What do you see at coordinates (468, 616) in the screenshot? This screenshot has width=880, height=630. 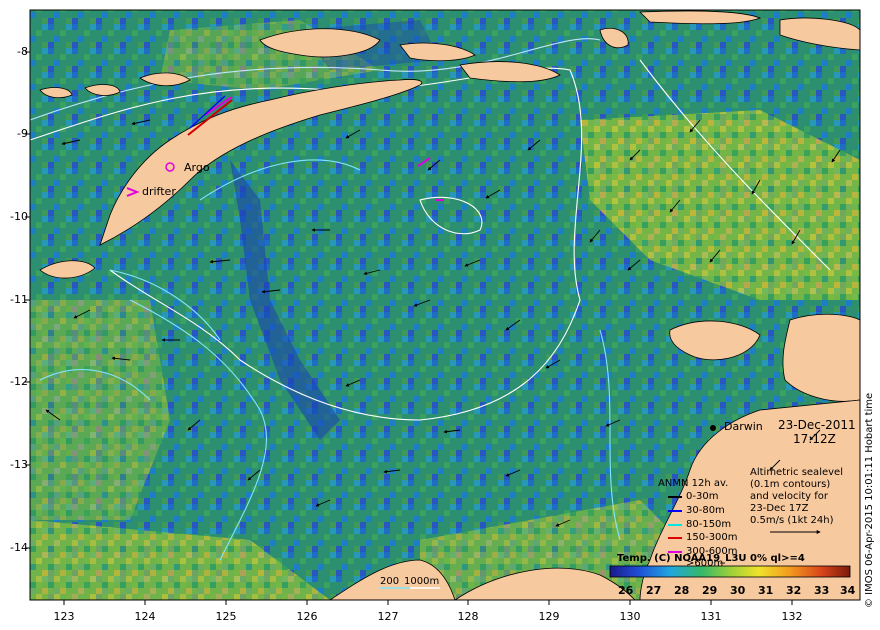 I see `lon-label: 128` at bounding box center [468, 616].